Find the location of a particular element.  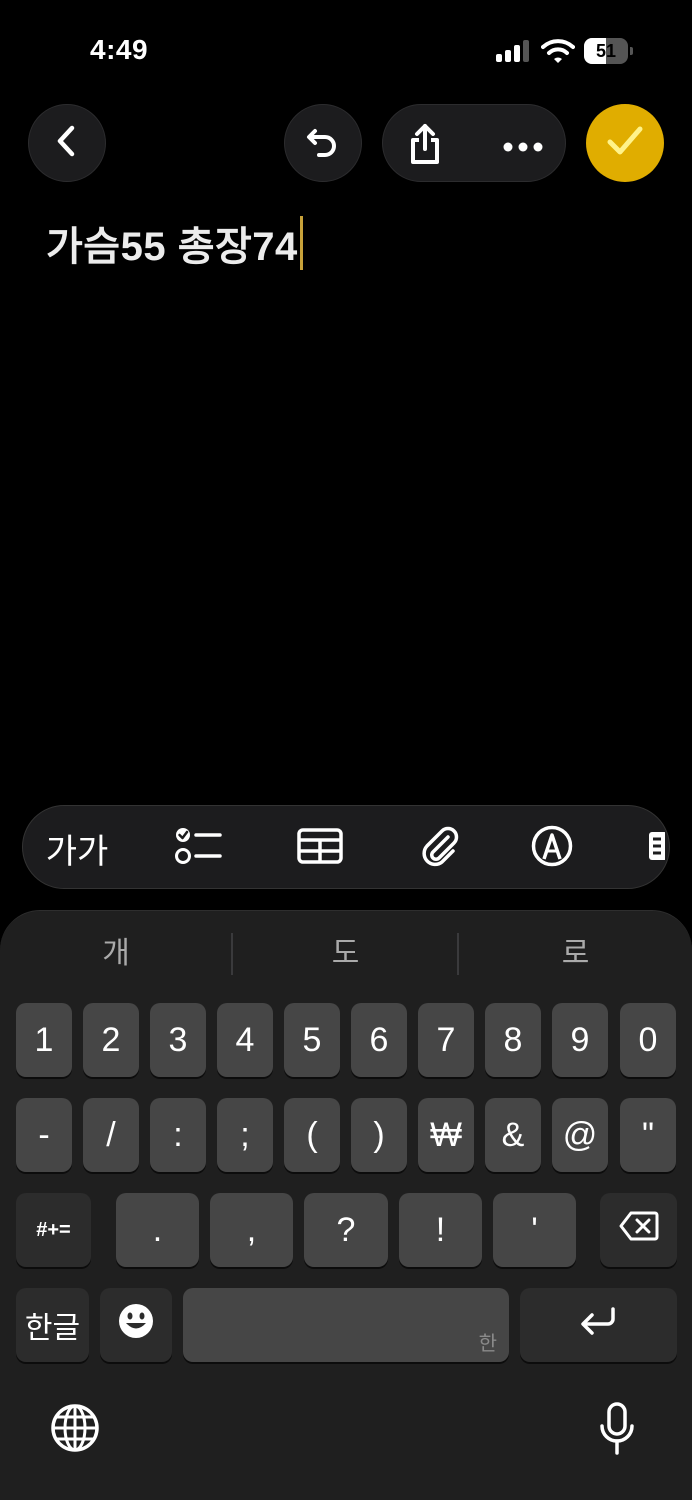

globe-icon is located at coordinates (75, 1430).